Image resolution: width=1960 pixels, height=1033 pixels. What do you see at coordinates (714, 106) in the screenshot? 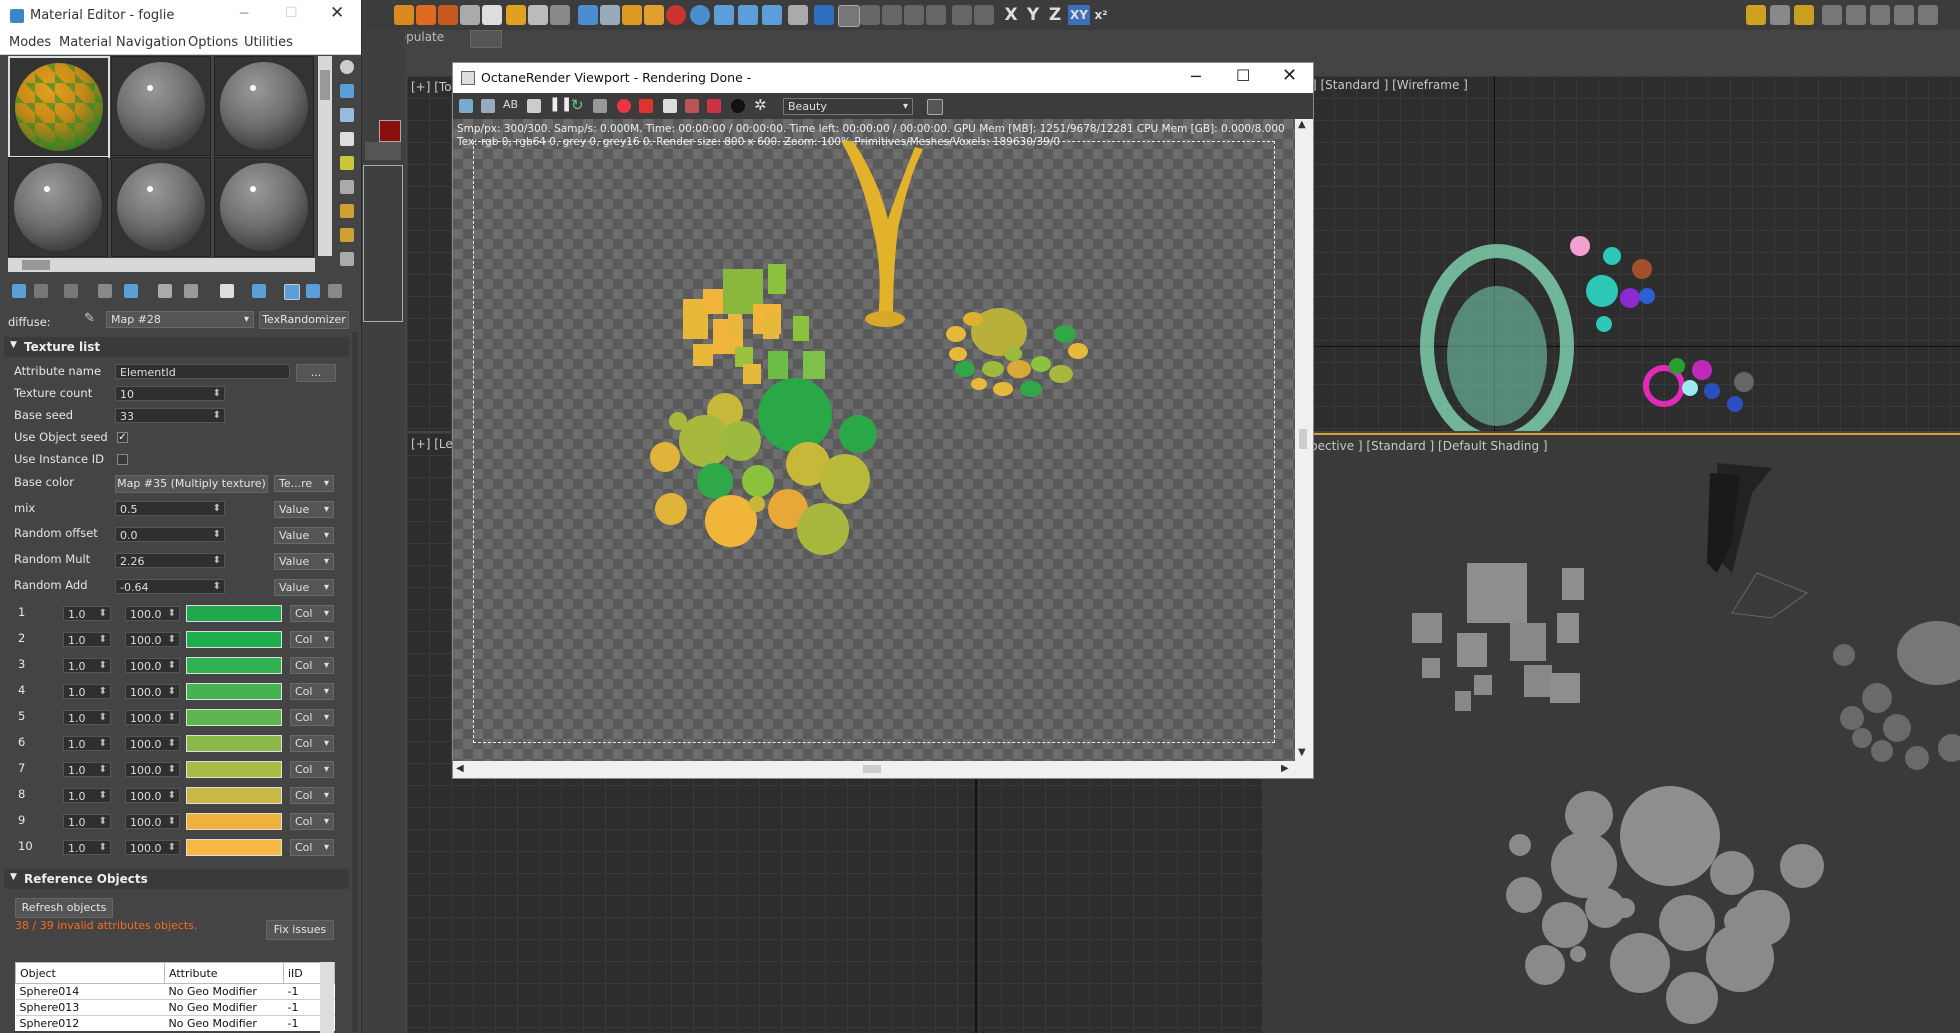
I see `camera-icon` at bounding box center [714, 106].